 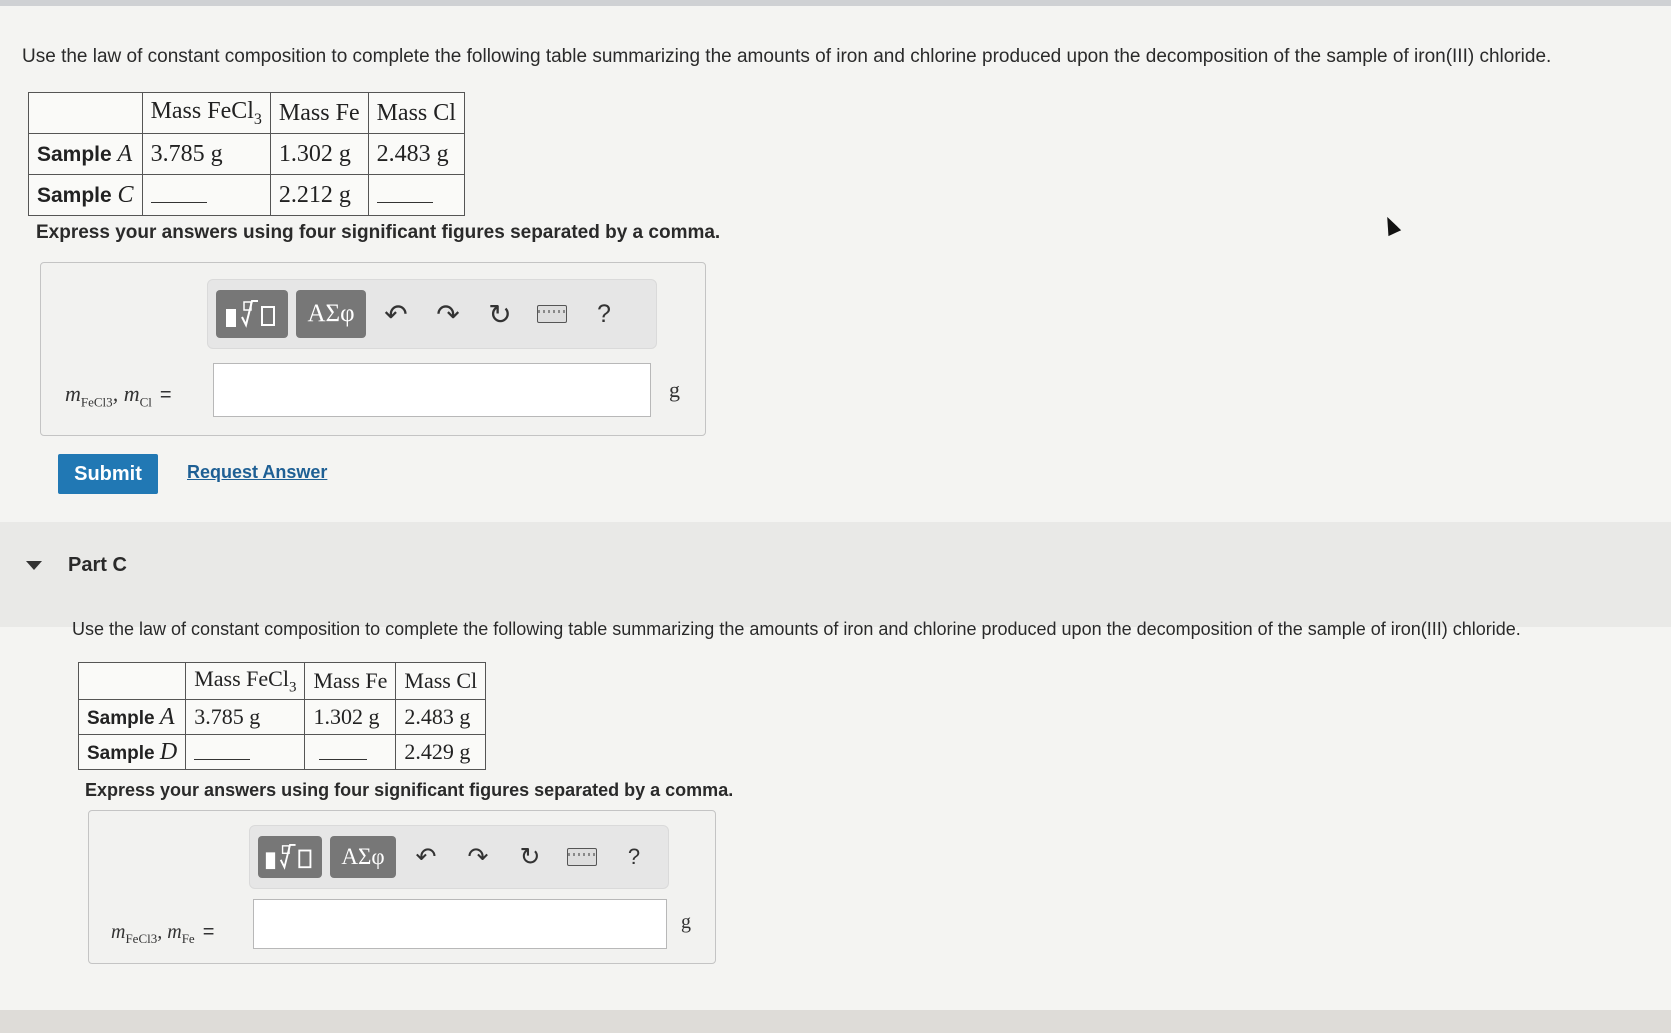 I want to click on collapse-caret-icon, so click(x=34, y=565).